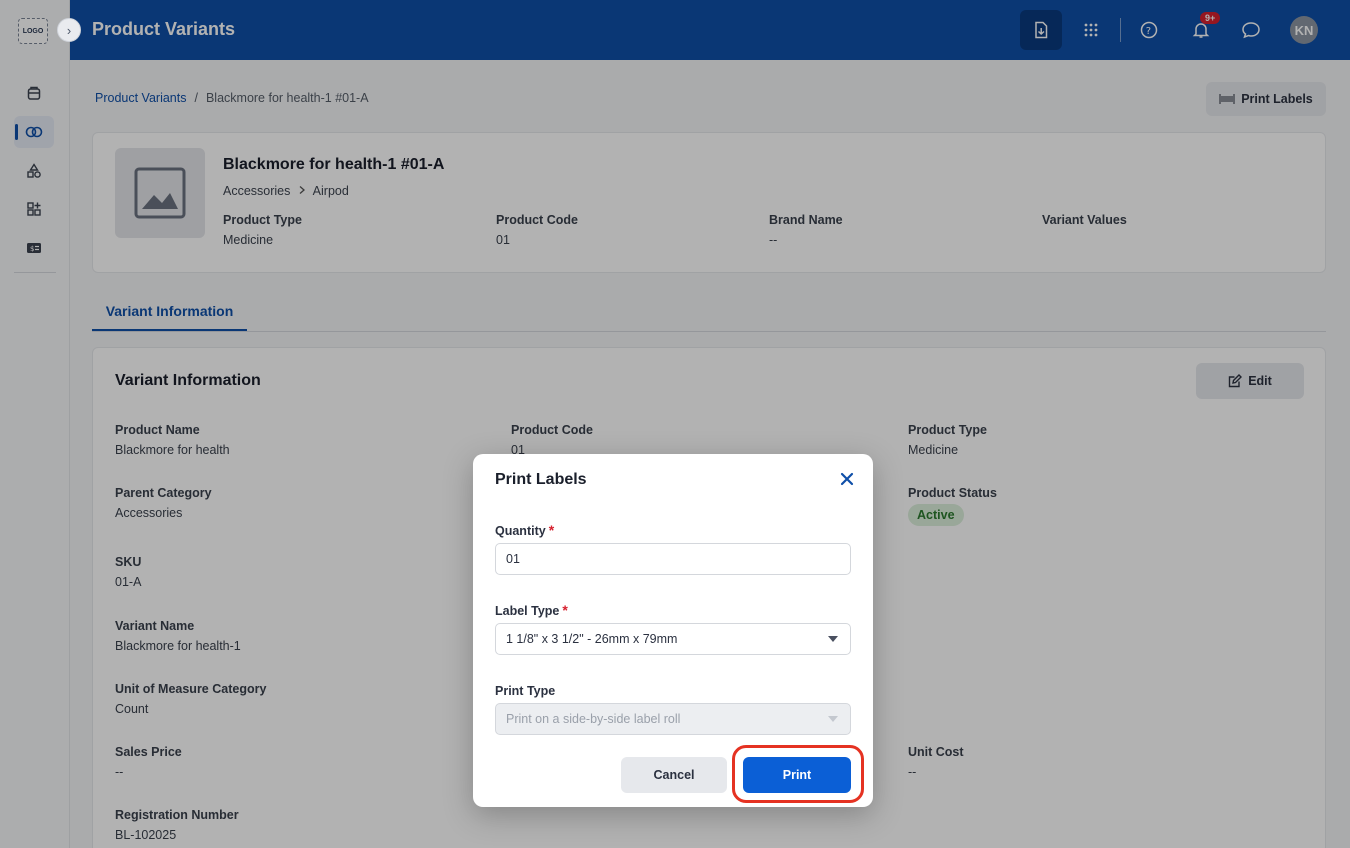 This screenshot has width=1350, height=848. Describe the element at coordinates (798, 774) in the screenshot. I see `print-button-highlight` at that location.